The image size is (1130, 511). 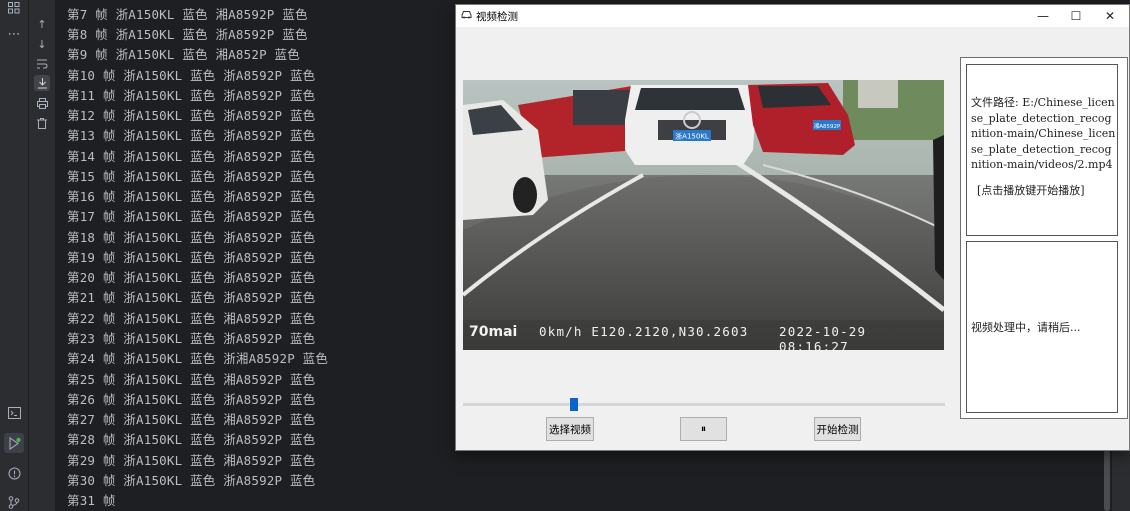 What do you see at coordinates (573, 404) in the screenshot?
I see `progress-slider-handle` at bounding box center [573, 404].